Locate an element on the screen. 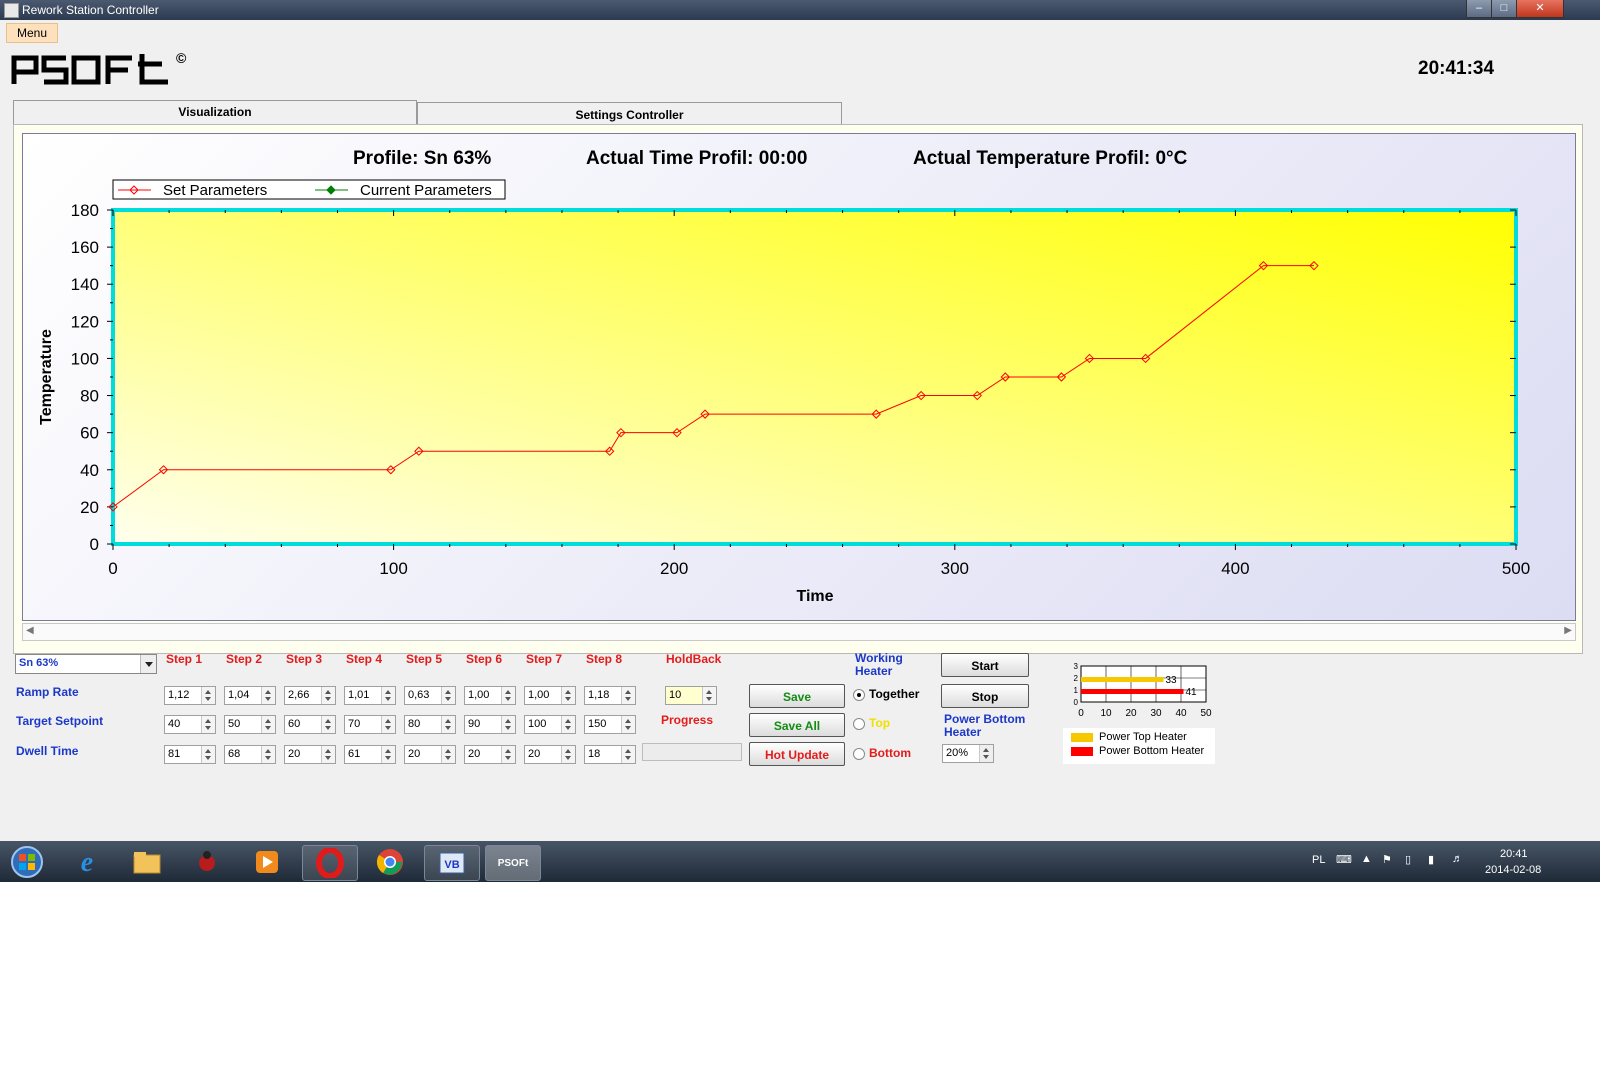  ramp-rate-step-2: 1,04 is located at coordinates (250, 695).